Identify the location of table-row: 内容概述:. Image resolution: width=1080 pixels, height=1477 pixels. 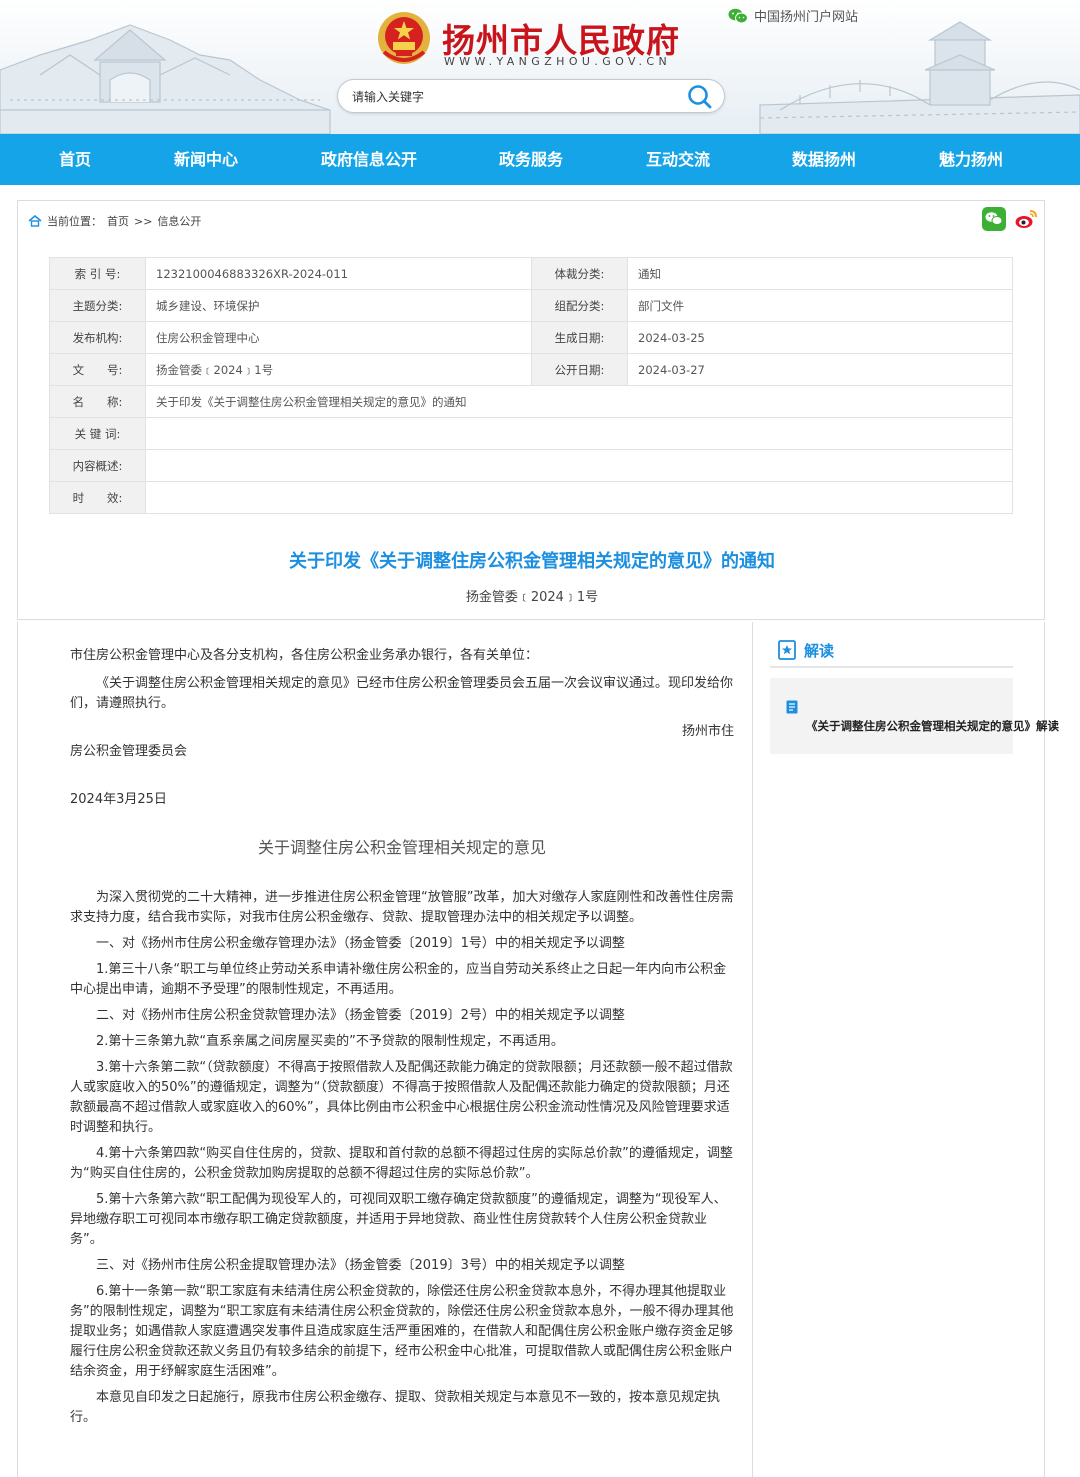
(531, 465).